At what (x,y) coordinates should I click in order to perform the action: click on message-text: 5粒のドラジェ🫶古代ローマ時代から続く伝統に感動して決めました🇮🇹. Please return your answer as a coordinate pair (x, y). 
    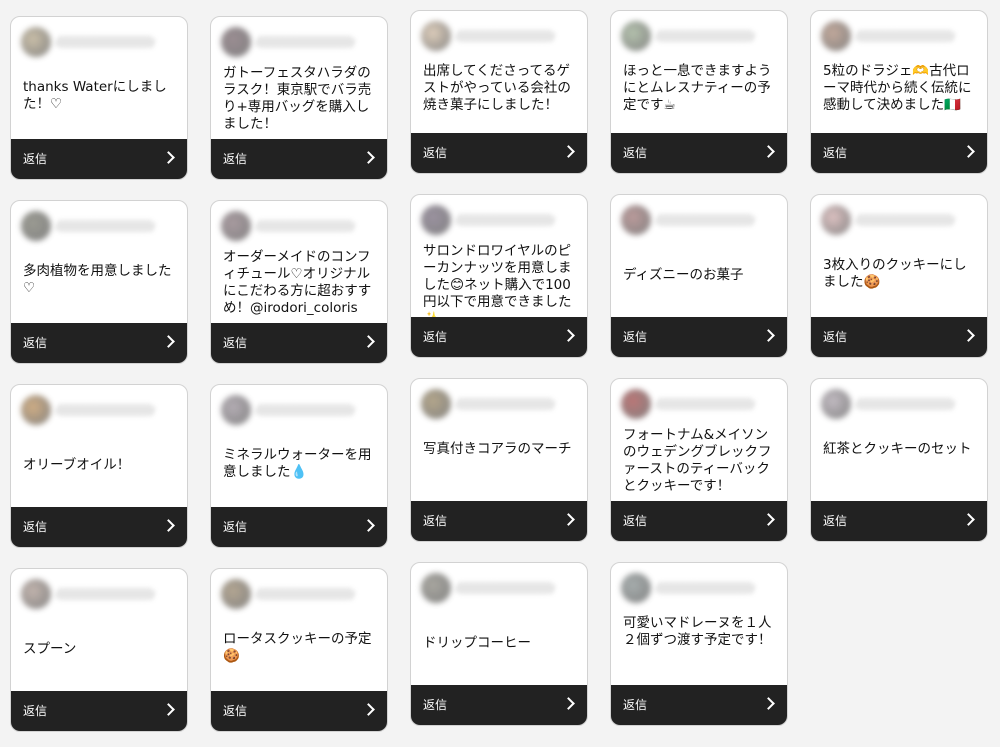
    Looking at the image, I should click on (897, 88).